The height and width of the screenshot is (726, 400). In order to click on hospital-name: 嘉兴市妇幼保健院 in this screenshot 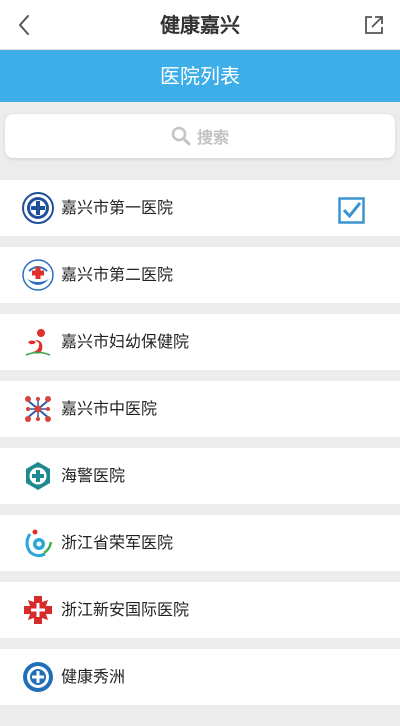, I will do `click(125, 341)`.